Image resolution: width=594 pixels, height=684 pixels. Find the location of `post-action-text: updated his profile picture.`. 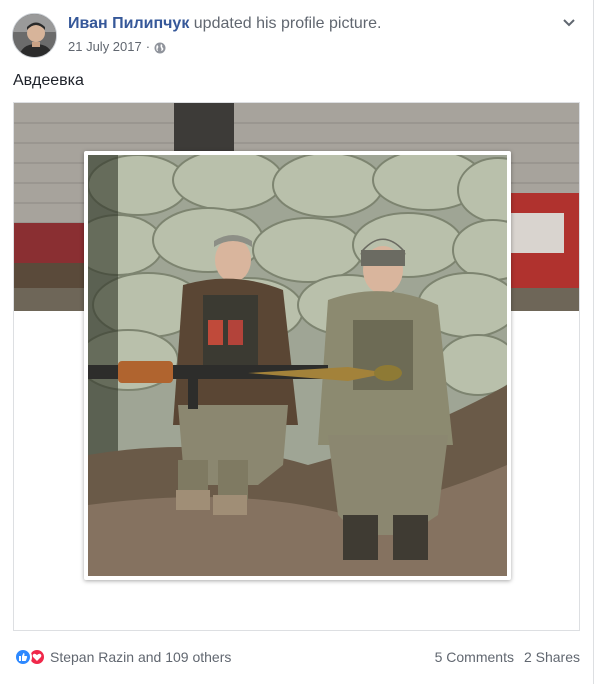

post-action-text: updated his profile picture. is located at coordinates (287, 23).